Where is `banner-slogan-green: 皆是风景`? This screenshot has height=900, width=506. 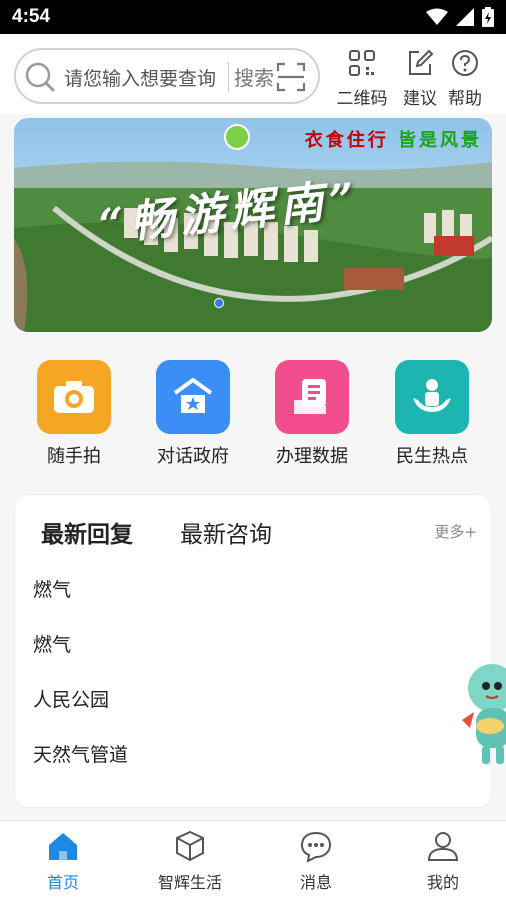
banner-slogan-green: 皆是风景 is located at coordinates (440, 140).